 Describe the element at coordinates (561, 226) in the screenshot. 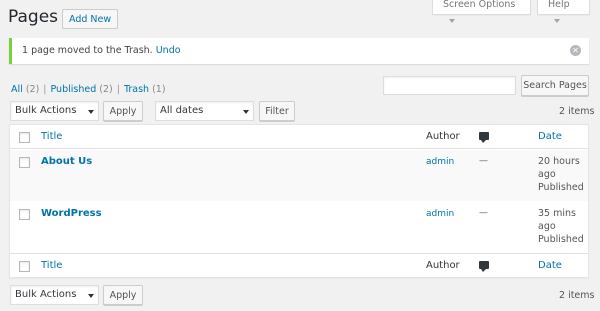

I see `date-cell: 35 mins ago Published` at that location.